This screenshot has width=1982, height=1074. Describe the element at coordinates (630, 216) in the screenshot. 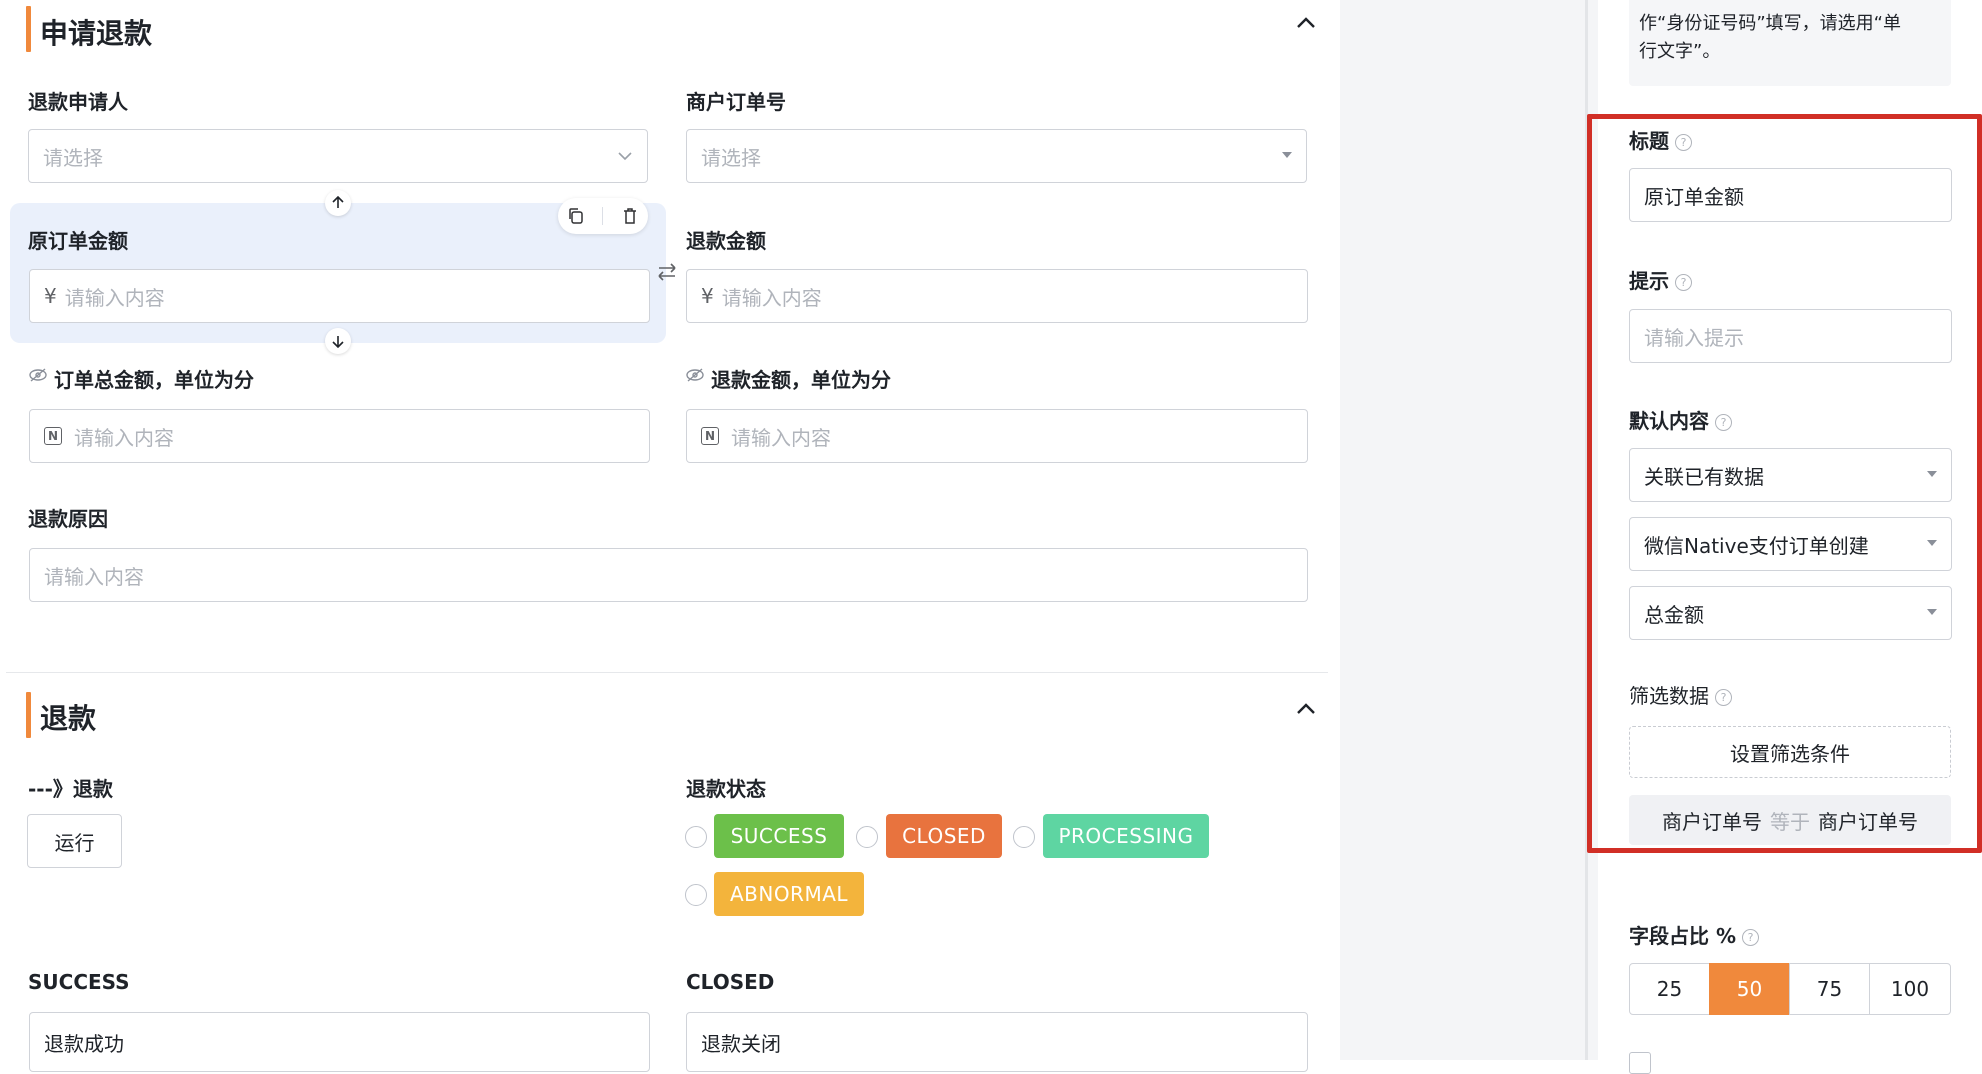

I see `trash-icon` at that location.